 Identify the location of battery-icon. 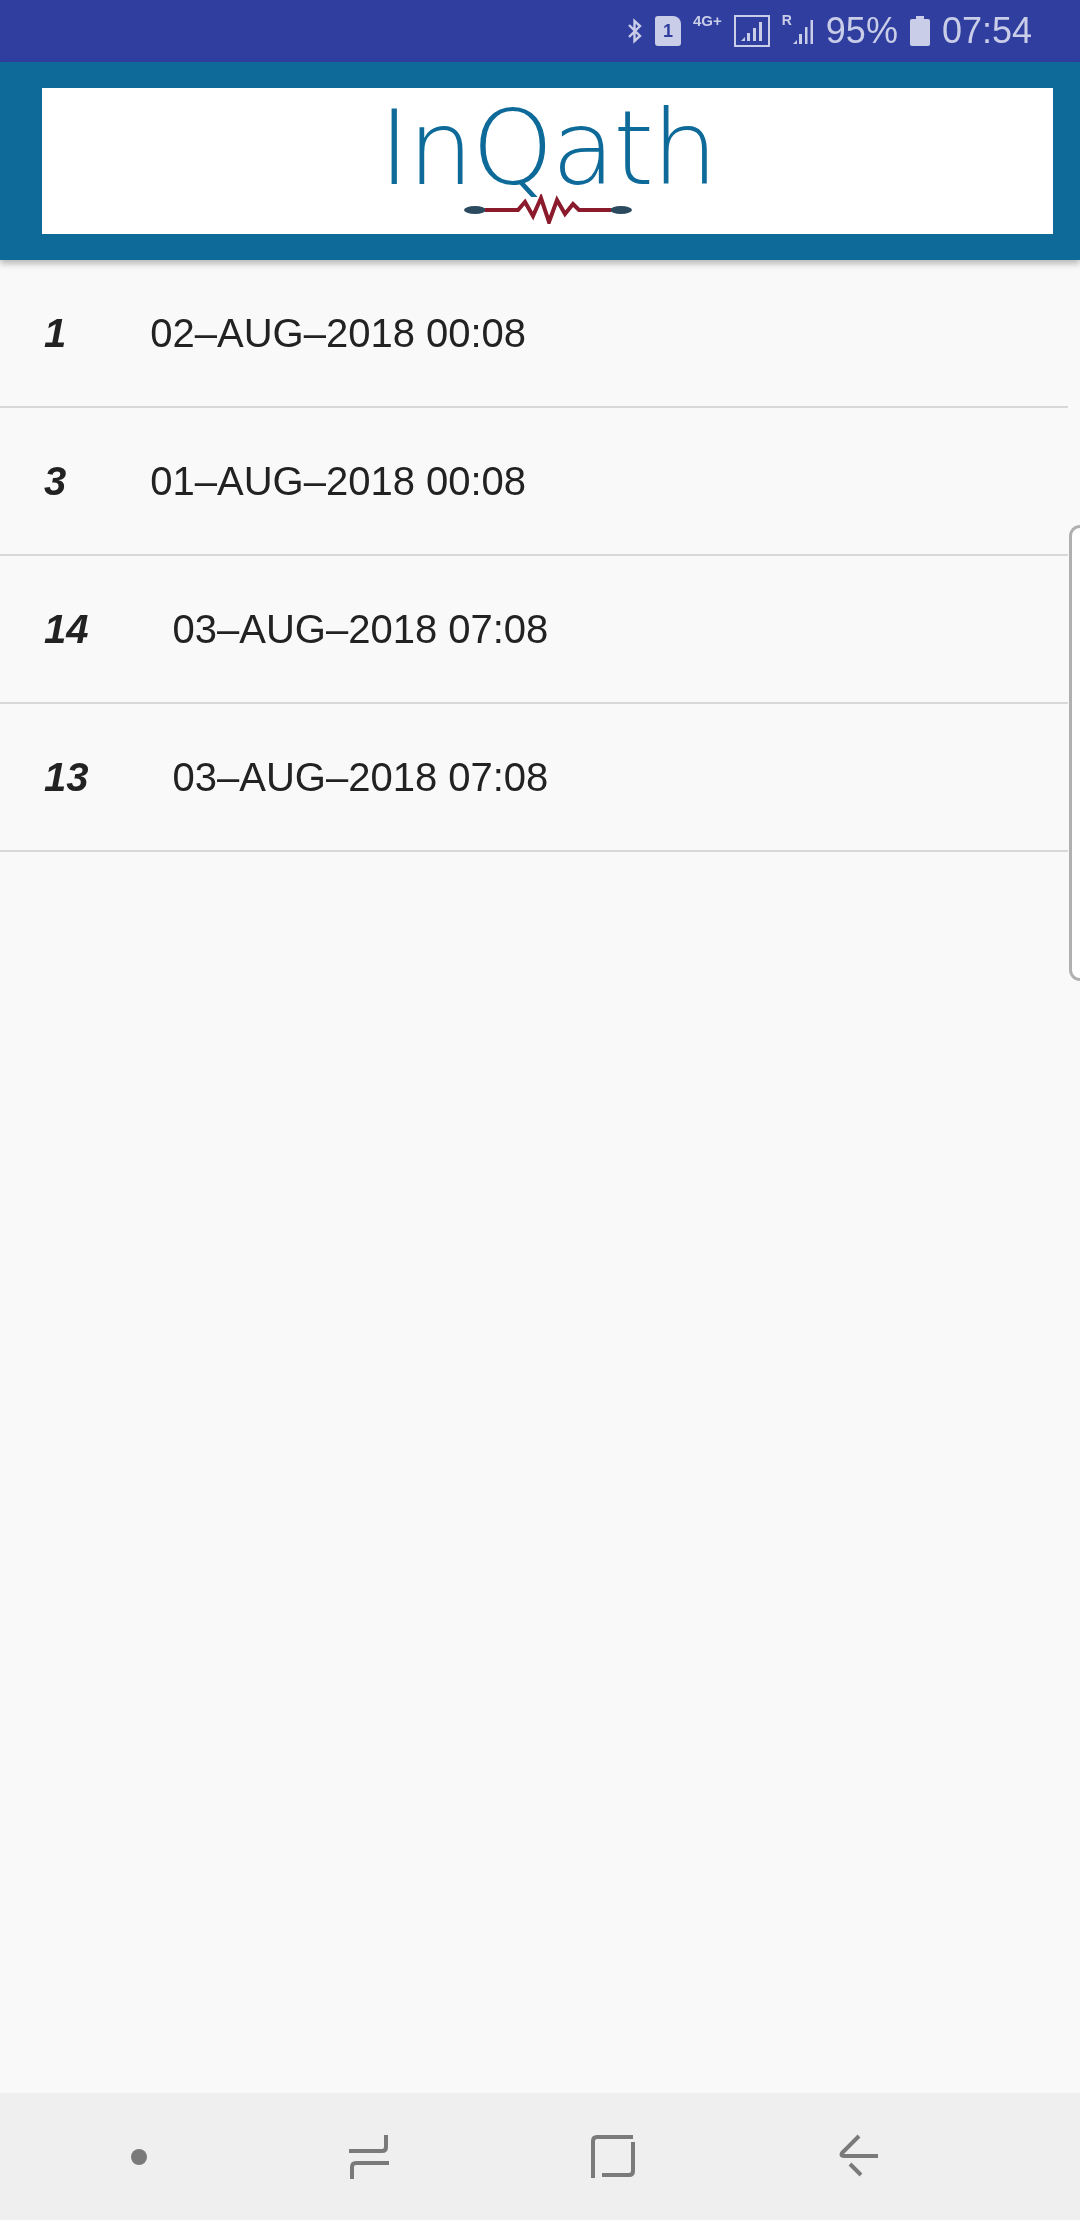
(919, 31).